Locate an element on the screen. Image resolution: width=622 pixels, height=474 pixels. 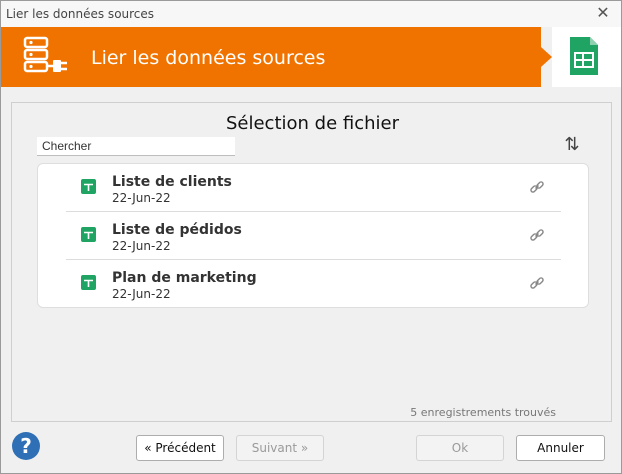
database-plug-icon is located at coordinates (47, 57).